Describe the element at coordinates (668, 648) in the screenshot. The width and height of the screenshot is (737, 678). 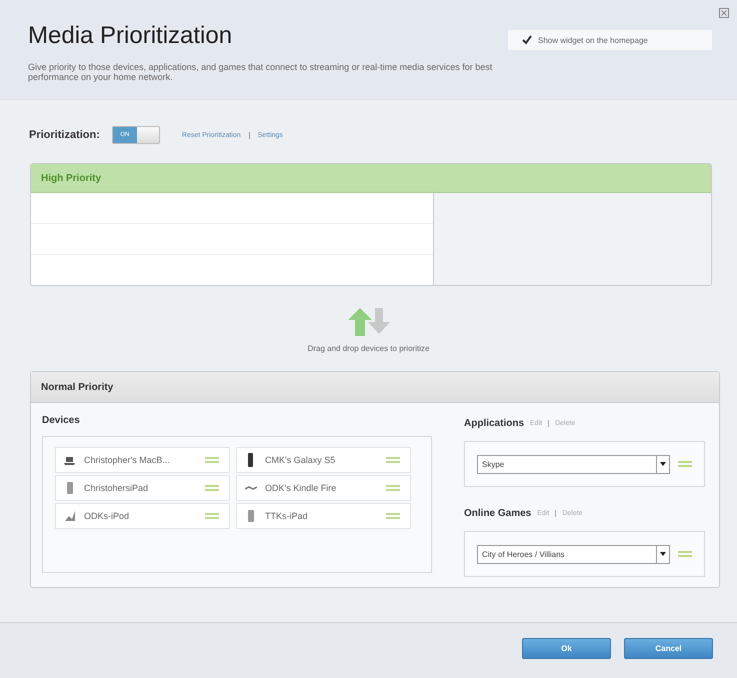
I see `dialog-button: Cancel` at that location.